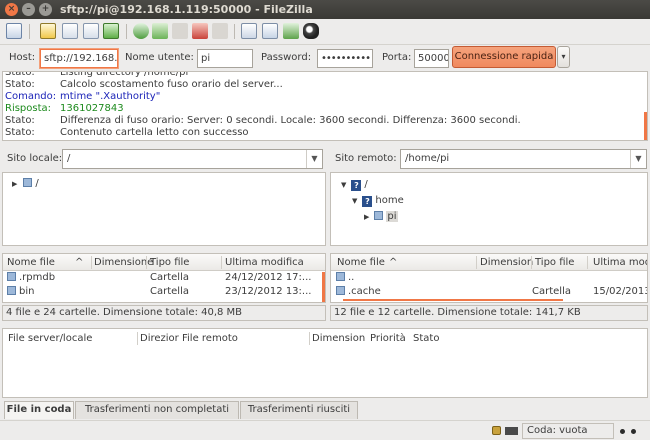  Describe the element at coordinates (28, 9) in the screenshot. I see `minimize-window-icon: –` at that location.